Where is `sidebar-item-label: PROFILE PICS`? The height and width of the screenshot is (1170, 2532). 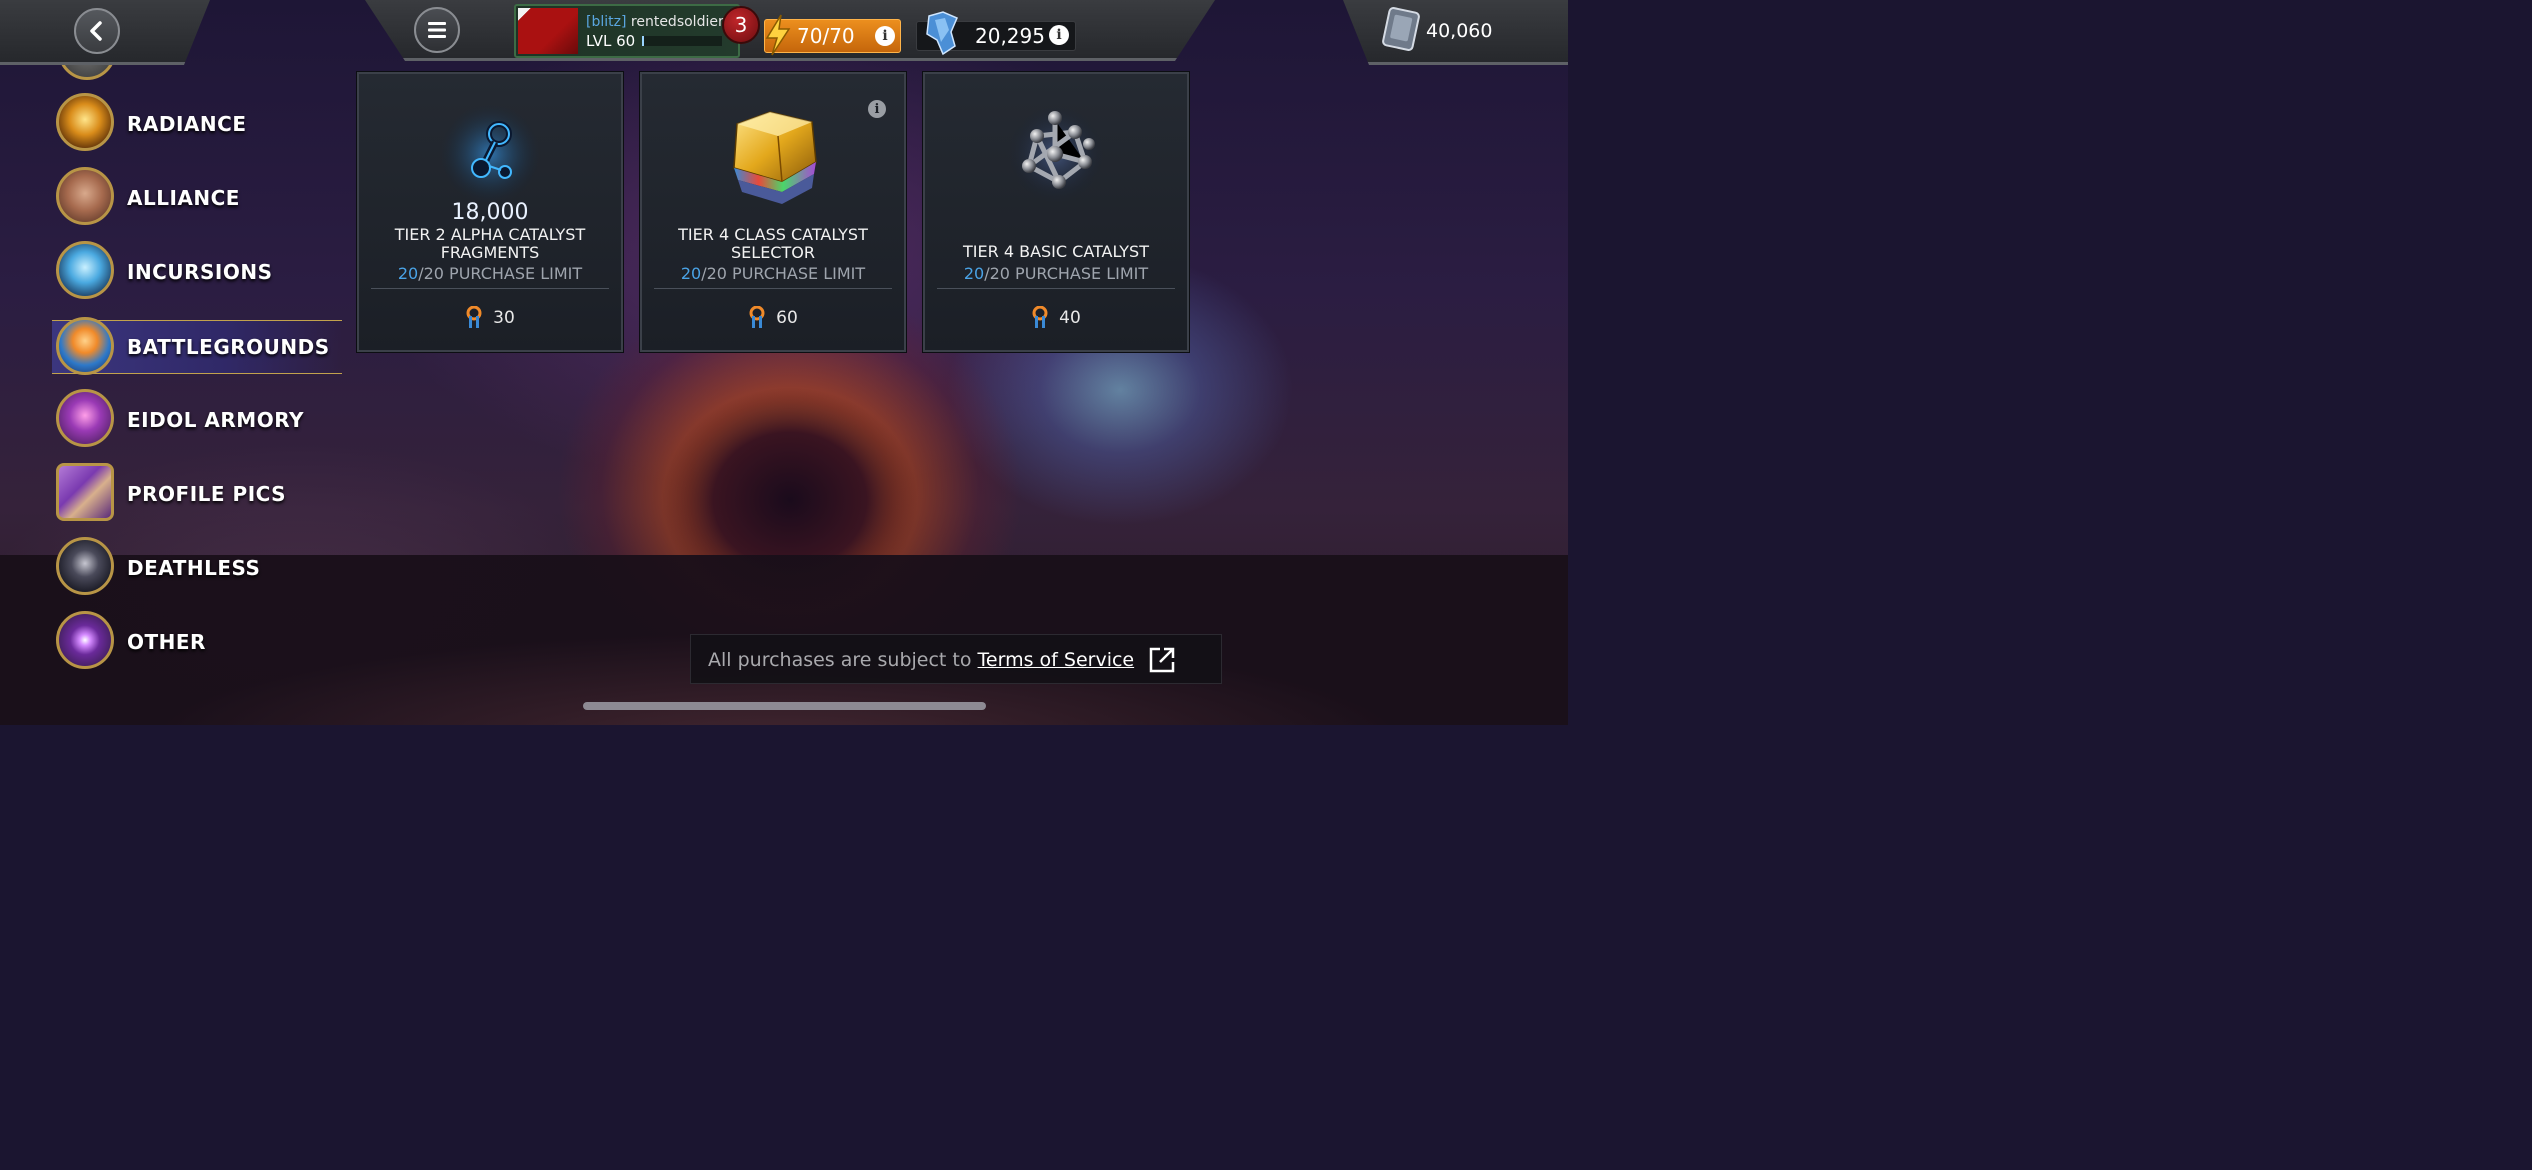 sidebar-item-label: PROFILE PICS is located at coordinates (207, 494).